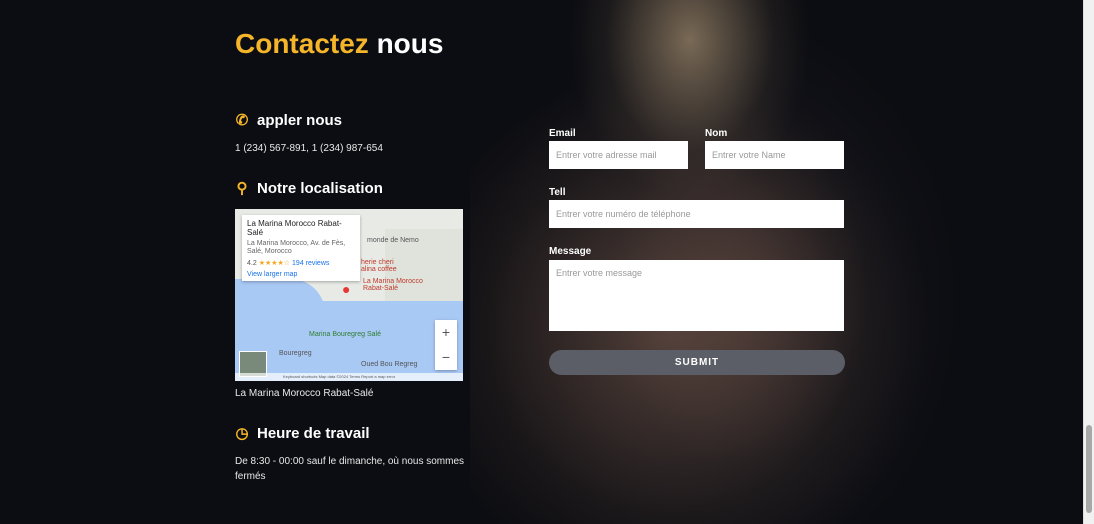  Describe the element at coordinates (242, 433) in the screenshot. I see `clock-icon: ◷` at that location.